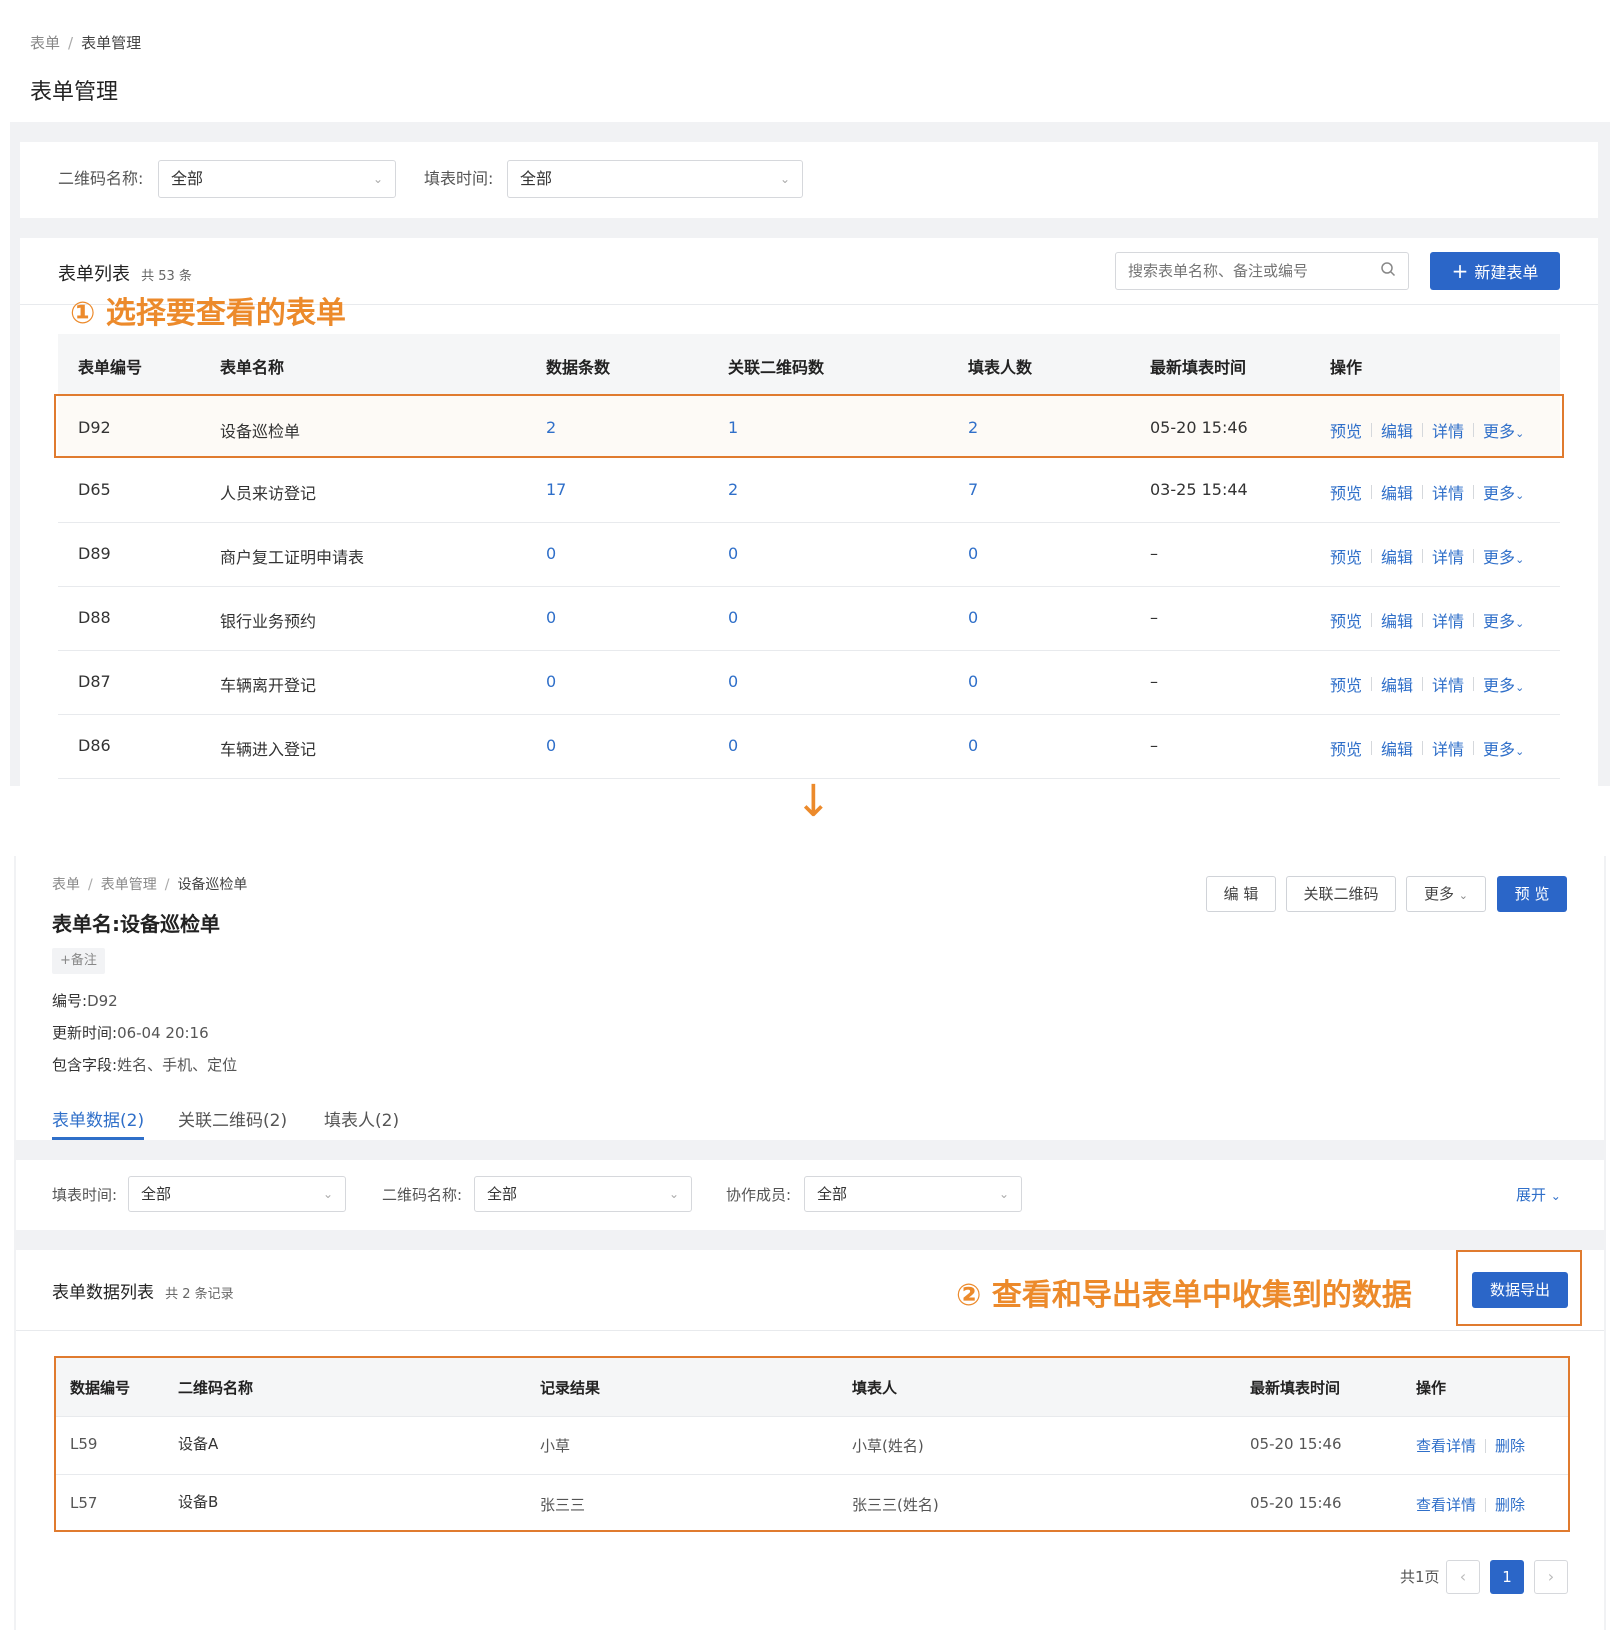 Image resolution: width=1622 pixels, height=1640 pixels. Describe the element at coordinates (94, 489) in the screenshot. I see `row-form-id: D65` at that location.